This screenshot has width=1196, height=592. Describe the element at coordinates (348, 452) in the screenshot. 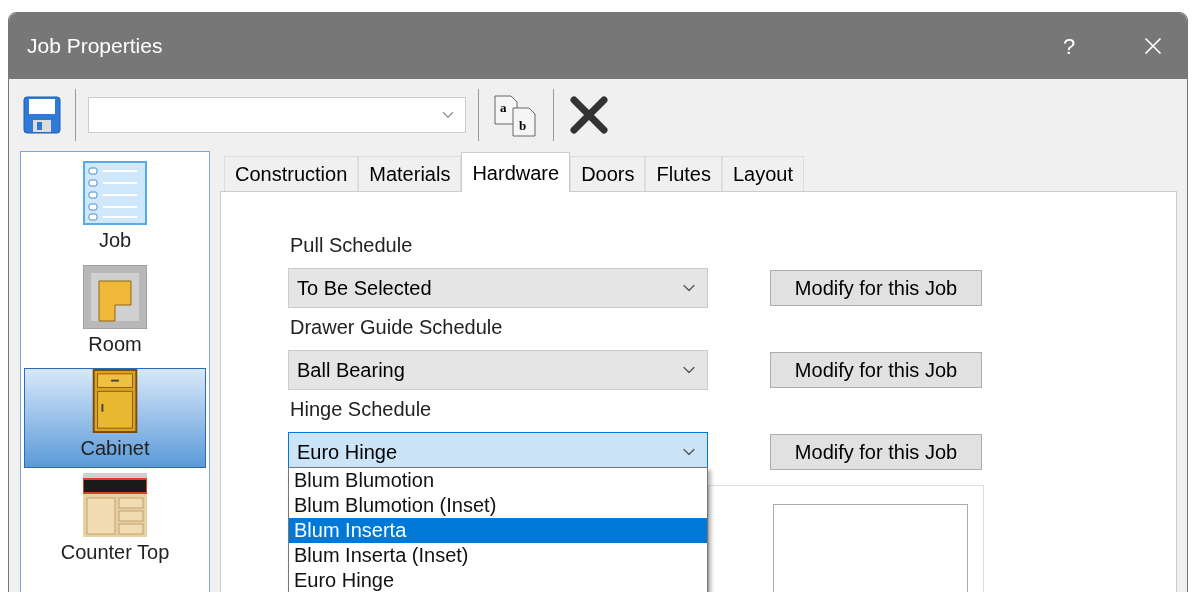

I see `combo-value: Euro Hinge` at that location.